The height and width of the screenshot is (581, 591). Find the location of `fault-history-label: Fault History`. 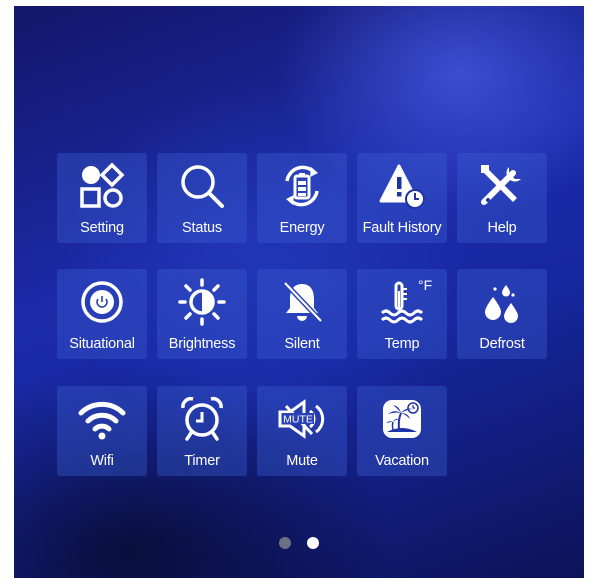

fault-history-label: Fault History is located at coordinates (402, 228).